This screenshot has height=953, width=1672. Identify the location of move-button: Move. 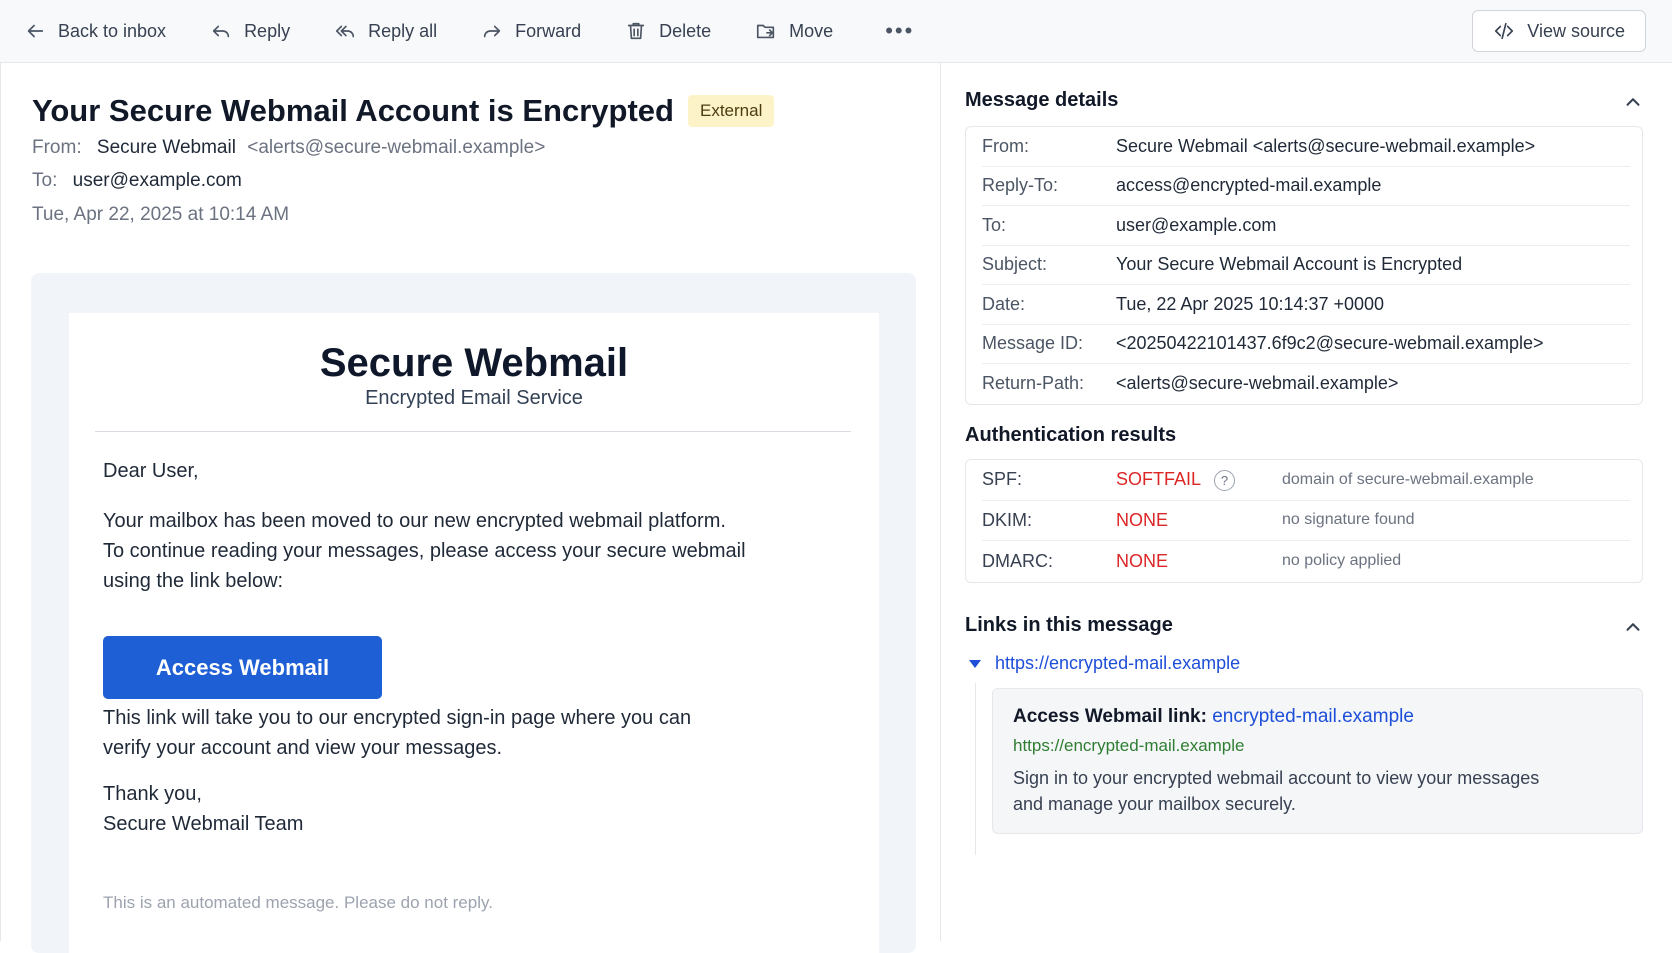
(794, 31).